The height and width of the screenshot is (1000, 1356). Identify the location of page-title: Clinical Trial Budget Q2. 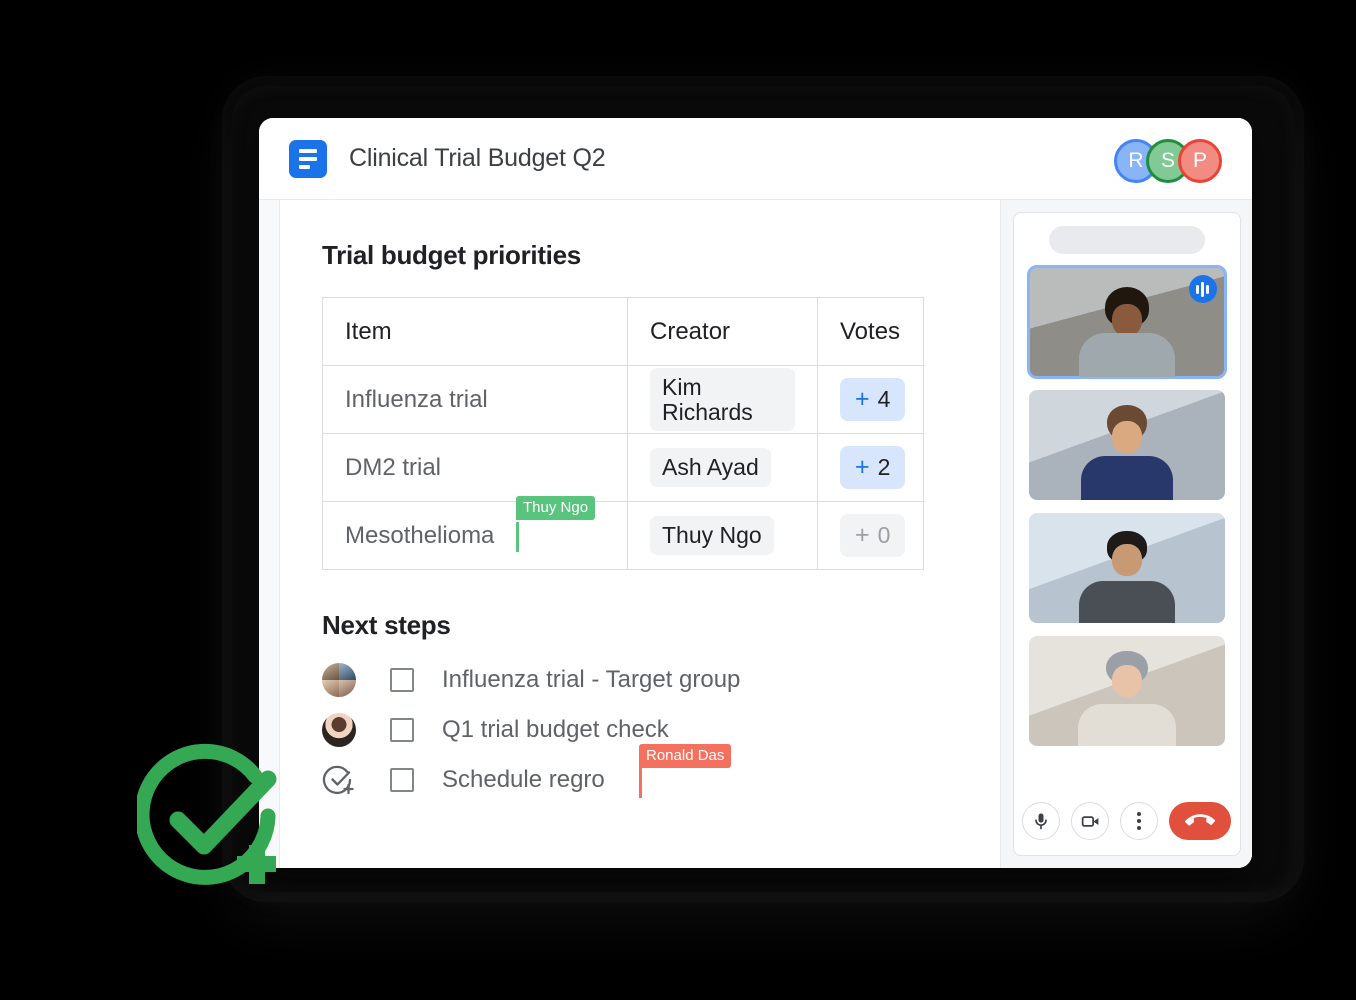
(477, 158).